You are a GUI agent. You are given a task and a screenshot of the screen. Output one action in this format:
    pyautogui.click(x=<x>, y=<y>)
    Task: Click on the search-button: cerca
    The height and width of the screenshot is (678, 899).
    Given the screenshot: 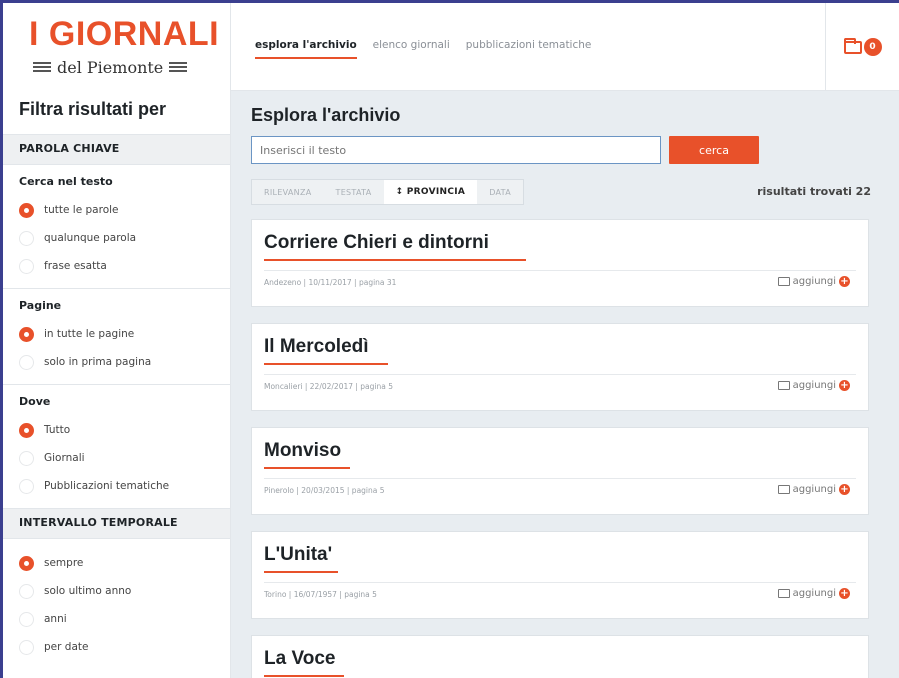 What is the action you would take?
    pyautogui.click(x=714, y=150)
    